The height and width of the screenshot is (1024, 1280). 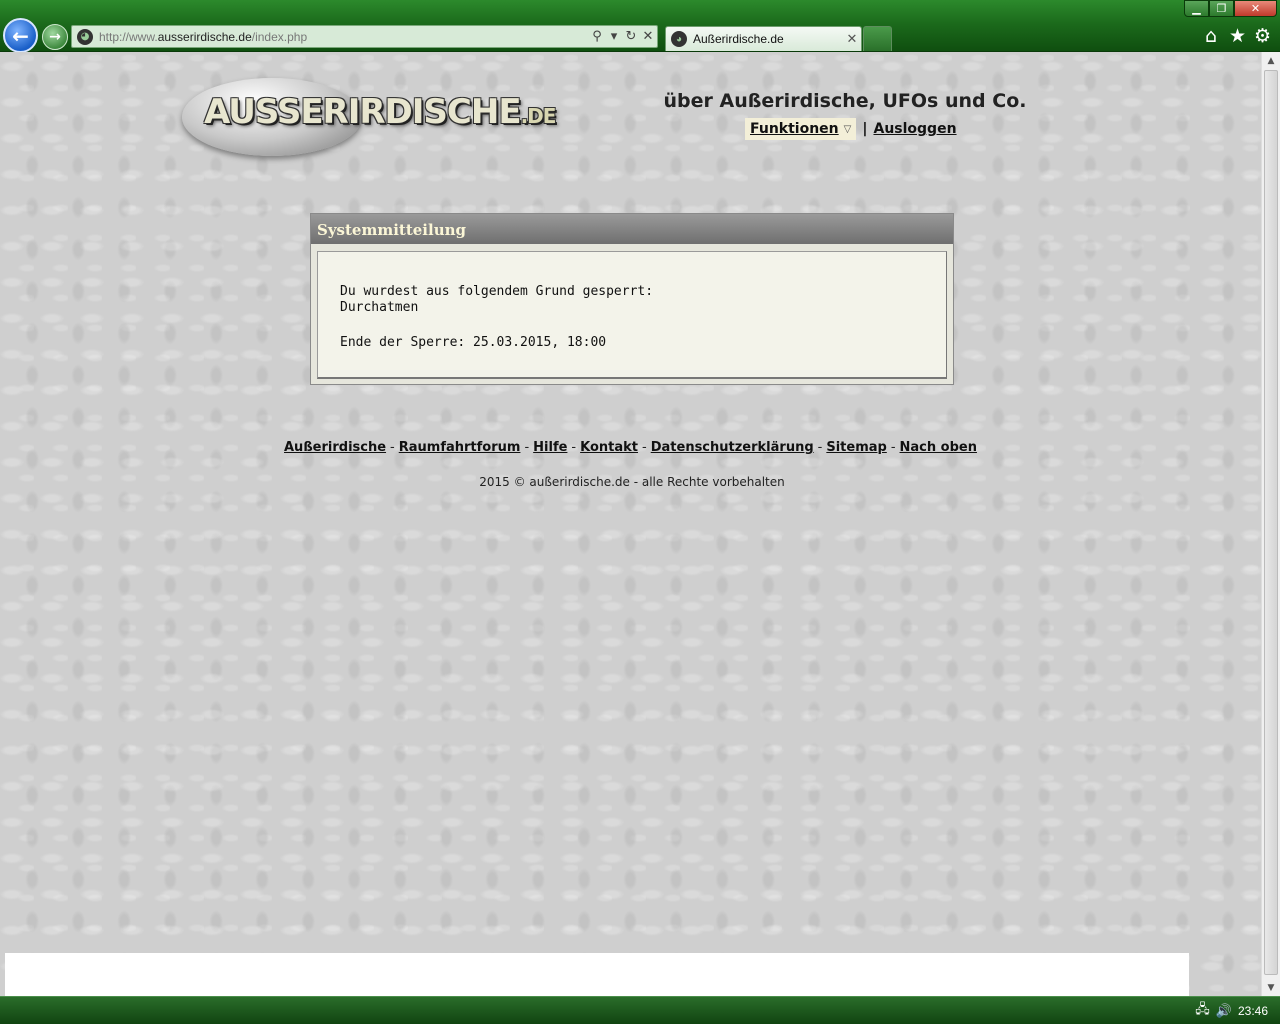 What do you see at coordinates (794, 129) in the screenshot?
I see `functions-menu-label: Funktionen` at bounding box center [794, 129].